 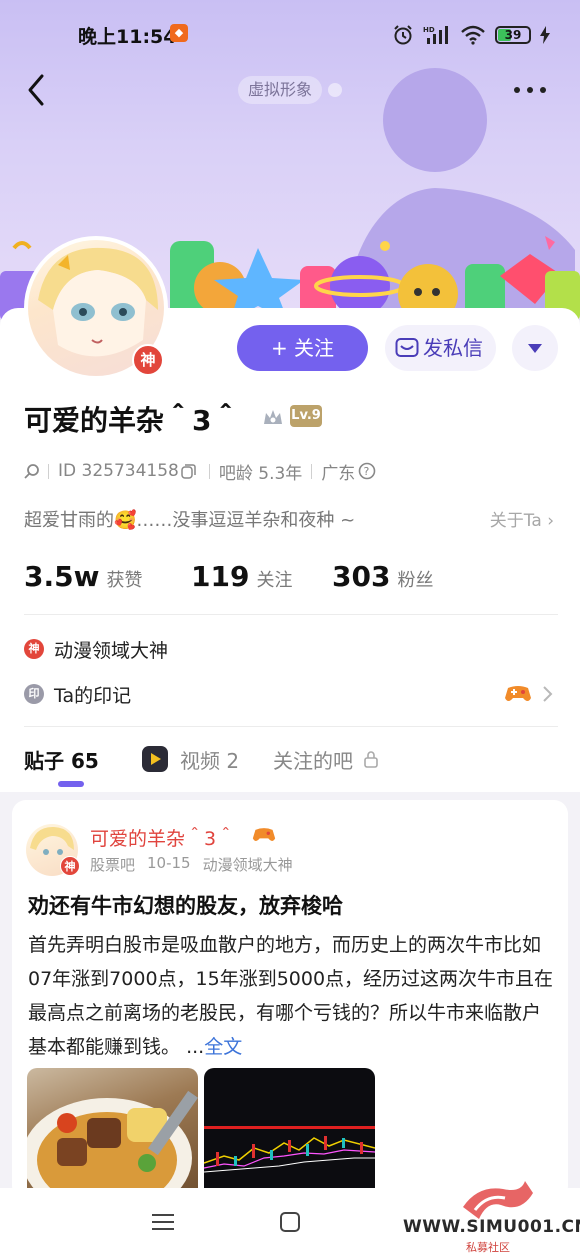 What do you see at coordinates (415, 580) in the screenshot?
I see `stat-label: 粉丝` at bounding box center [415, 580].